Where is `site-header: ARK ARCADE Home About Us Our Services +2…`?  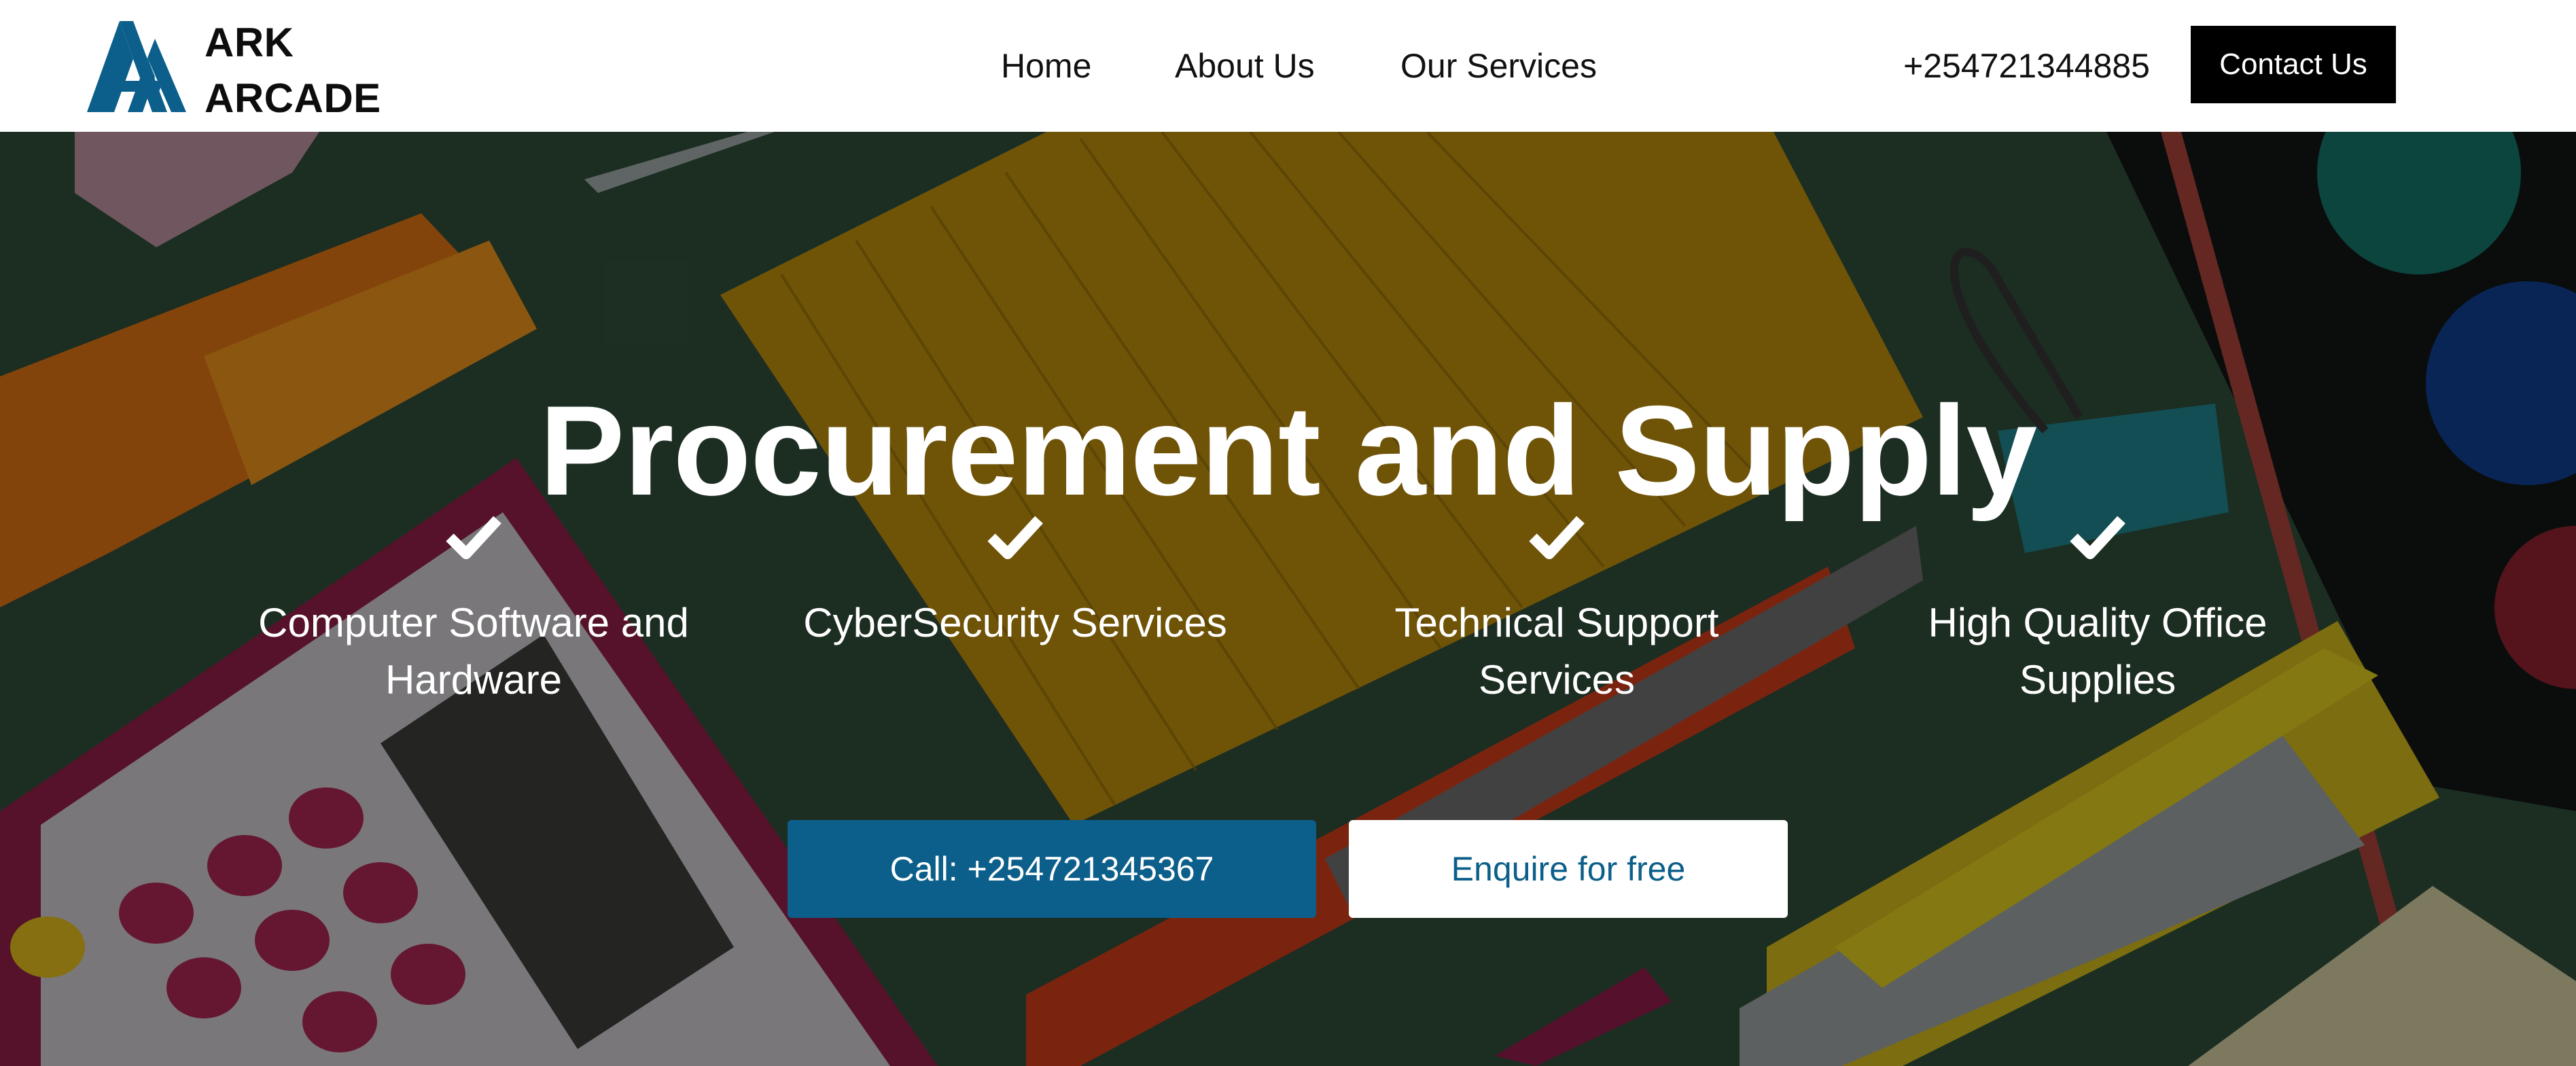
site-header: ARK ARCADE Home About Us Our Services +2… is located at coordinates (1288, 66).